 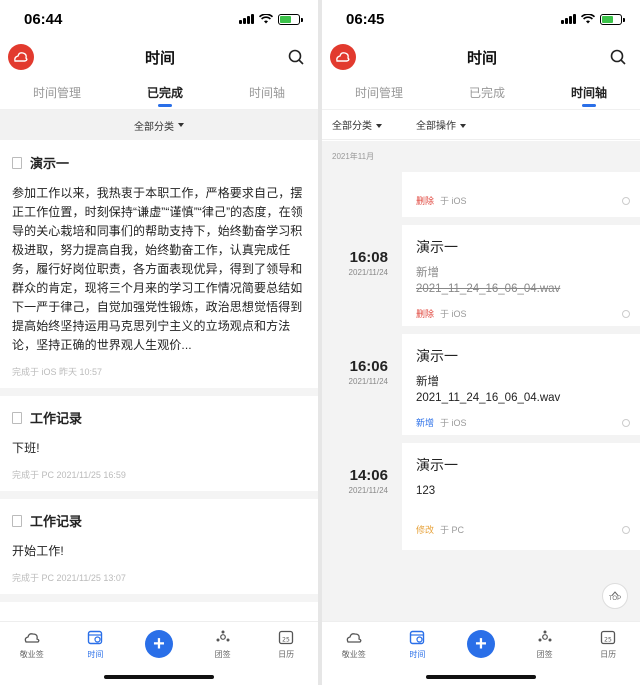 I want to click on page-title: 时间, so click(x=159, y=58).